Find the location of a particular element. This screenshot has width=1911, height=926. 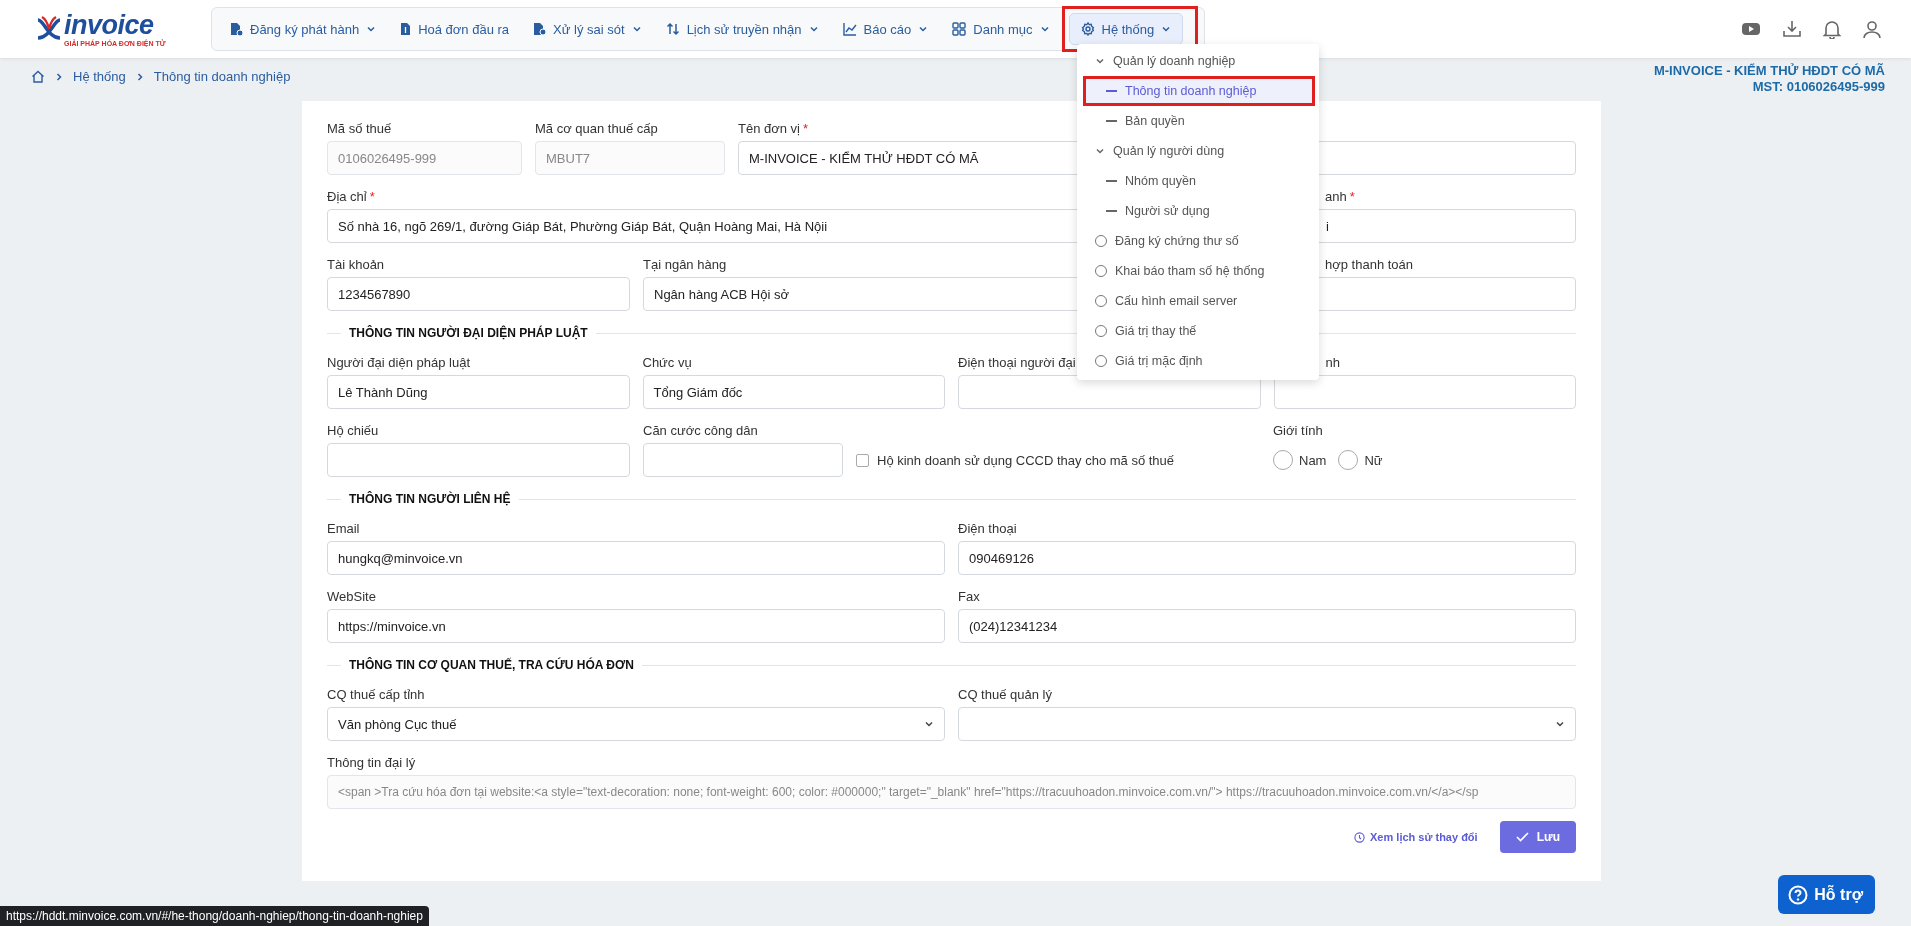

field-label: Mã cơ quan thuế cấp is located at coordinates (596, 129).